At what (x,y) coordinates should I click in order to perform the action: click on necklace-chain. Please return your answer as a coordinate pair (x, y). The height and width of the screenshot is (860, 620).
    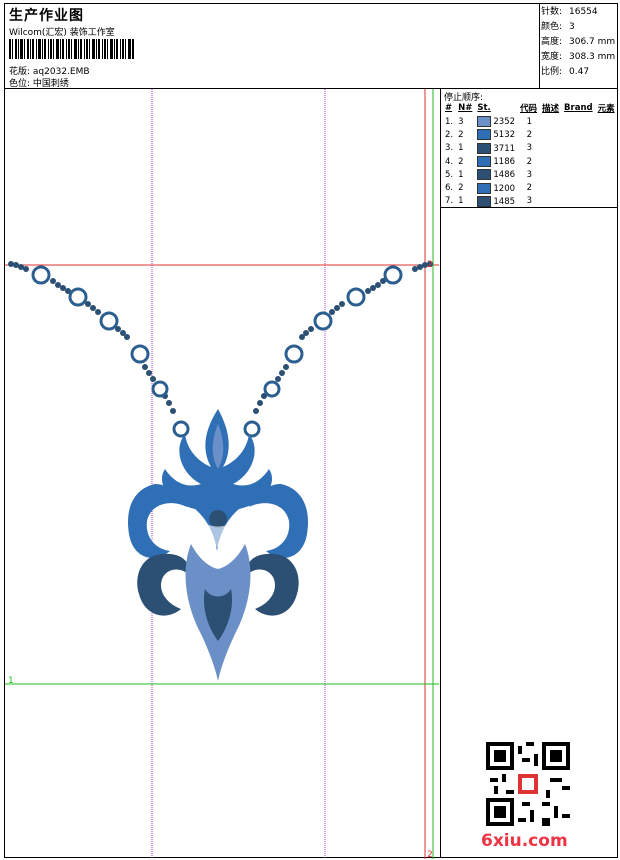
    Looking at the image, I should click on (220, 337).